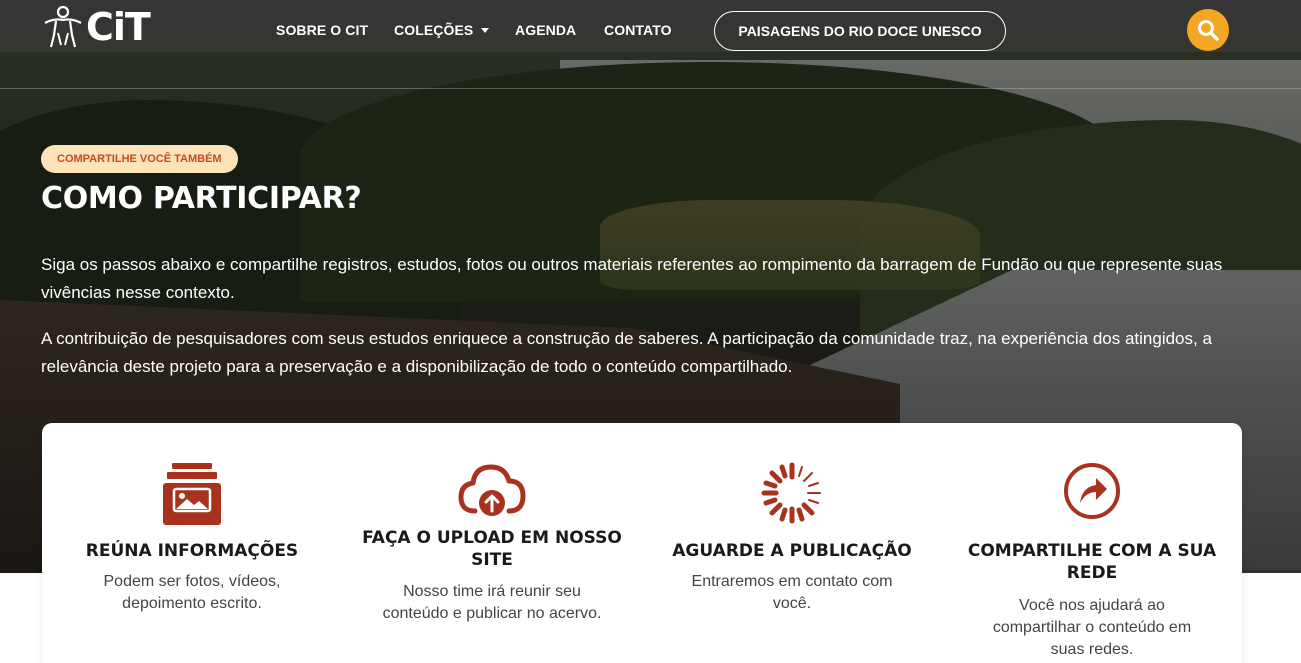 The image size is (1301, 663). I want to click on site-logo: CiT, so click(96, 27).